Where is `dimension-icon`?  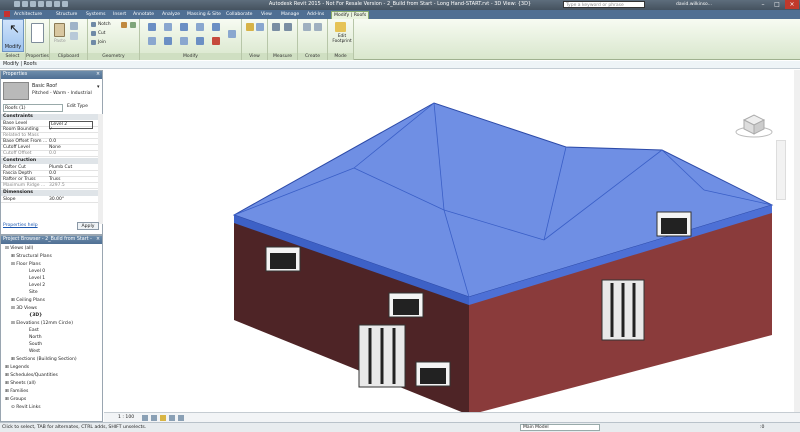 dimension-icon is located at coordinates (288, 27).